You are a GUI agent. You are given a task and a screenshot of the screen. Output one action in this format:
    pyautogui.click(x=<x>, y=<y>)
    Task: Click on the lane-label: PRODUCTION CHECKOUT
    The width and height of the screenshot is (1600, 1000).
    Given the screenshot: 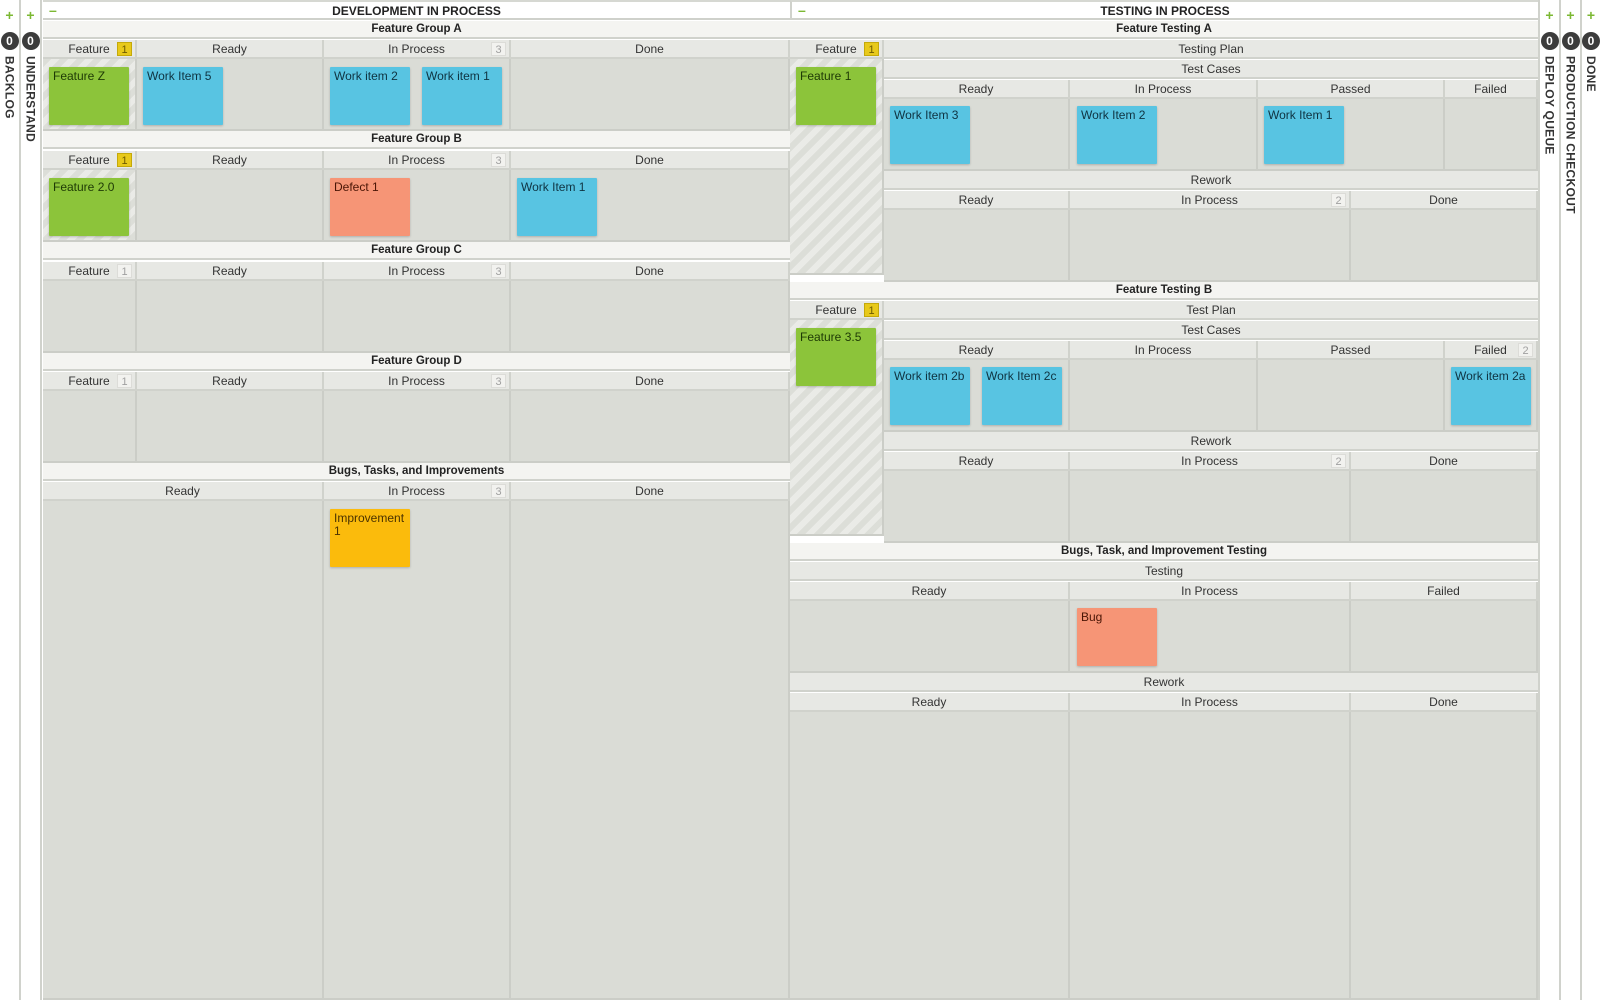 What is the action you would take?
    pyautogui.click(x=1570, y=135)
    